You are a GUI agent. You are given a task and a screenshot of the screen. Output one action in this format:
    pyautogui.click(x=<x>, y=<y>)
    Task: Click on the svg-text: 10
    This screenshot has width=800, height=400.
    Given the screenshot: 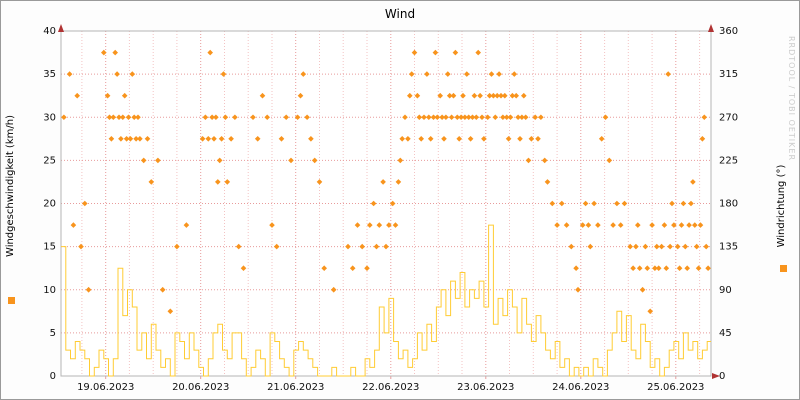 What is the action you would take?
    pyautogui.click(x=49, y=290)
    